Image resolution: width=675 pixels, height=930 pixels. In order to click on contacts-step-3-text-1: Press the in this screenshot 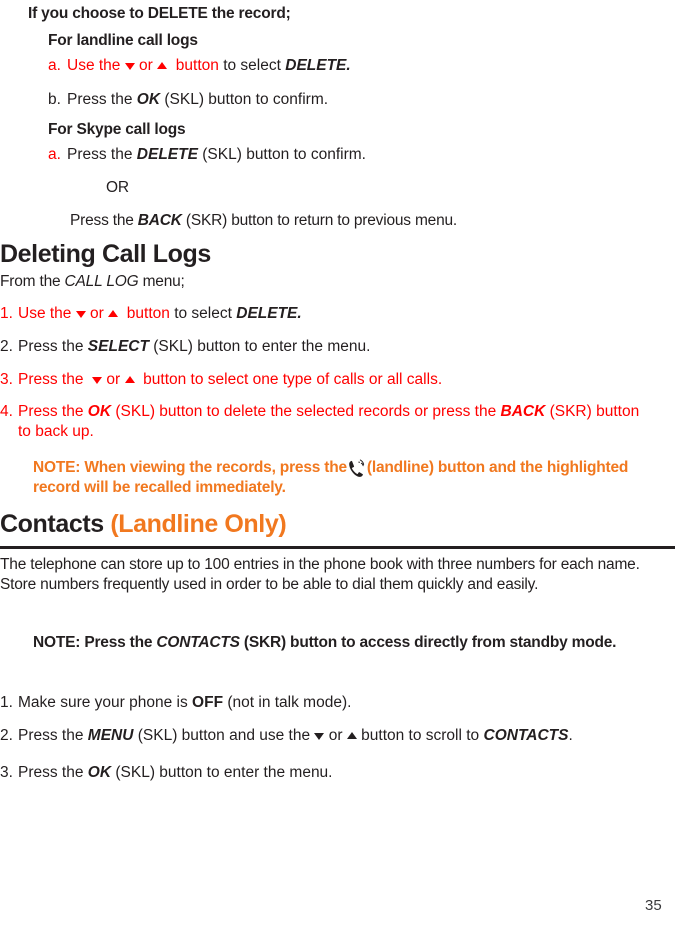, I will do `click(51, 772)`.